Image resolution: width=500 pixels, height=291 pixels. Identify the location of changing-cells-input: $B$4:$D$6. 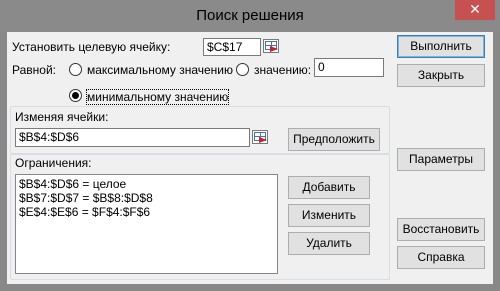
(132, 137).